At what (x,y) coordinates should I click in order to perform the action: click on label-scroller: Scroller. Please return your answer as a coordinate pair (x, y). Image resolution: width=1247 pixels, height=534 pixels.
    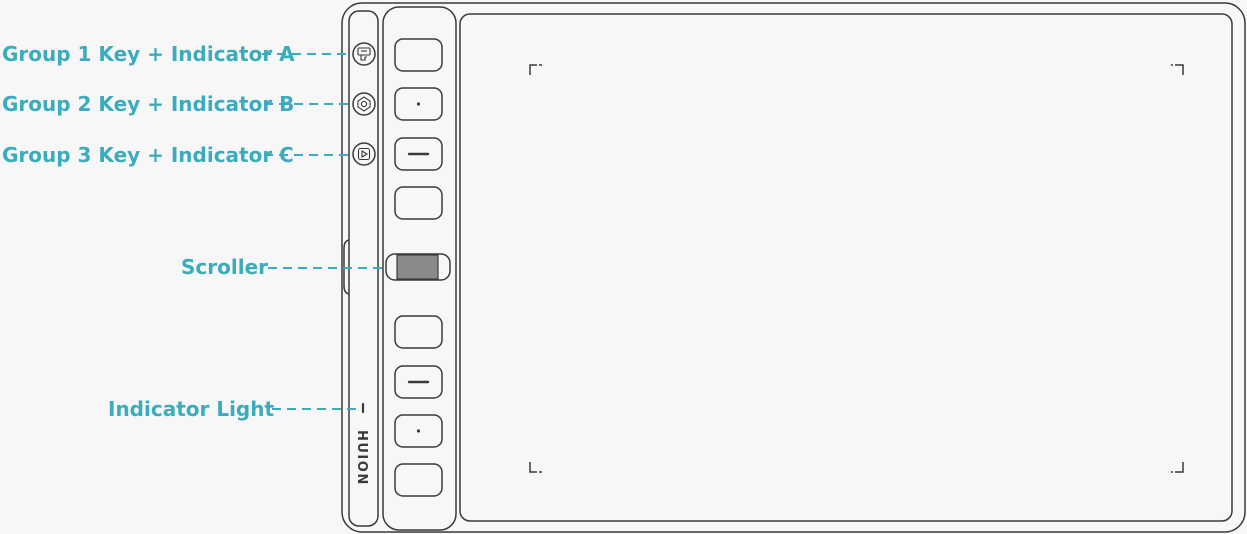
    Looking at the image, I should click on (224, 267).